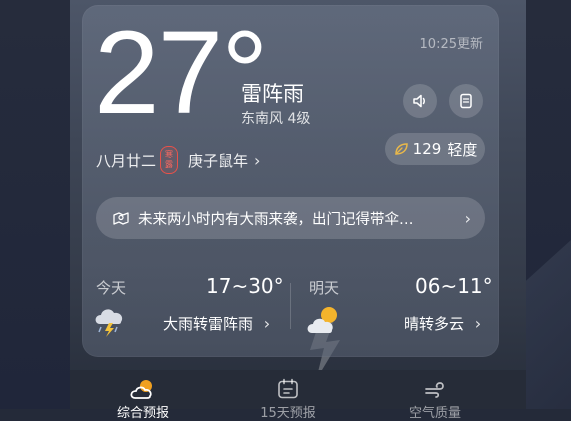 The width and height of the screenshot is (571, 421). What do you see at coordinates (121, 218) in the screenshot?
I see `map-pin-icon` at bounding box center [121, 218].